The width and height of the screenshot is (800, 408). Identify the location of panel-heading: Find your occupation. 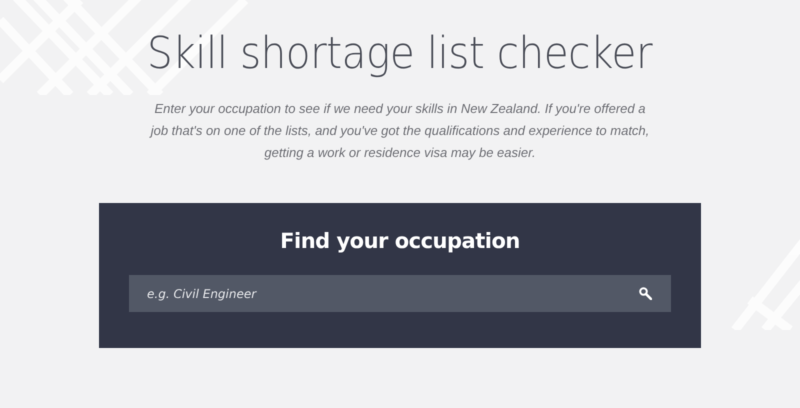
(400, 241).